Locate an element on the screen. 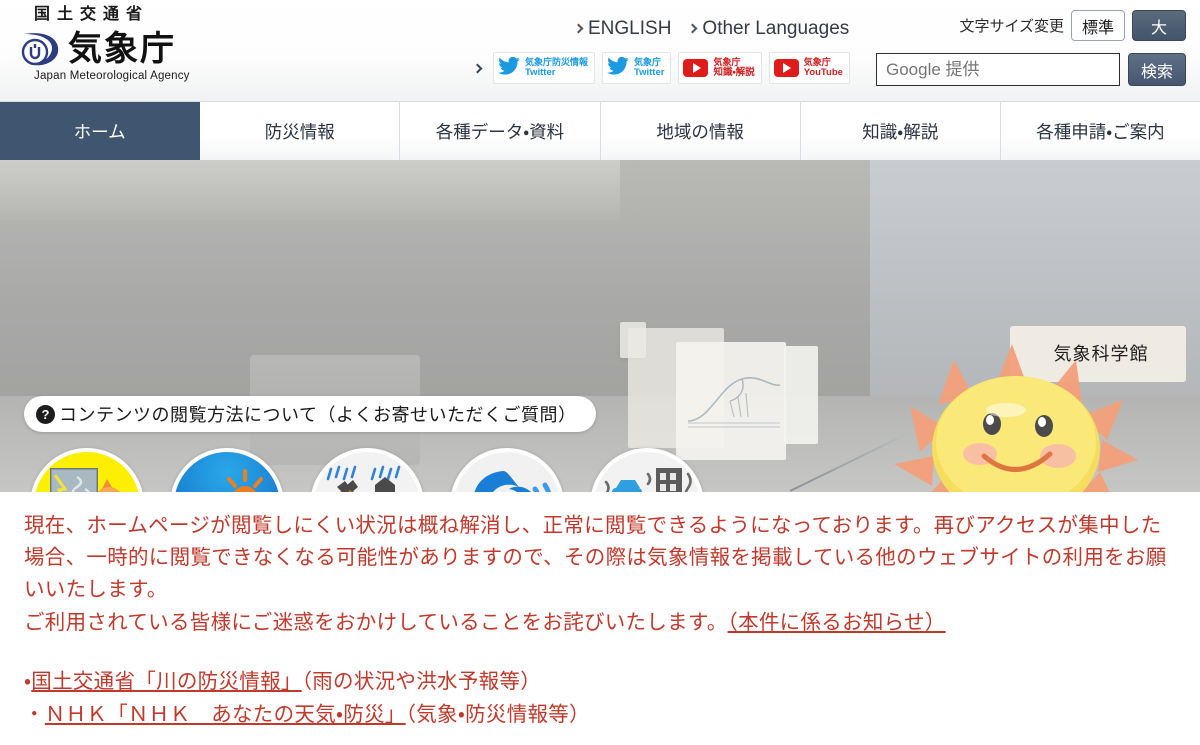 Image resolution: width=1200 pixels, height=745 pixels. search-input is located at coordinates (998, 69).